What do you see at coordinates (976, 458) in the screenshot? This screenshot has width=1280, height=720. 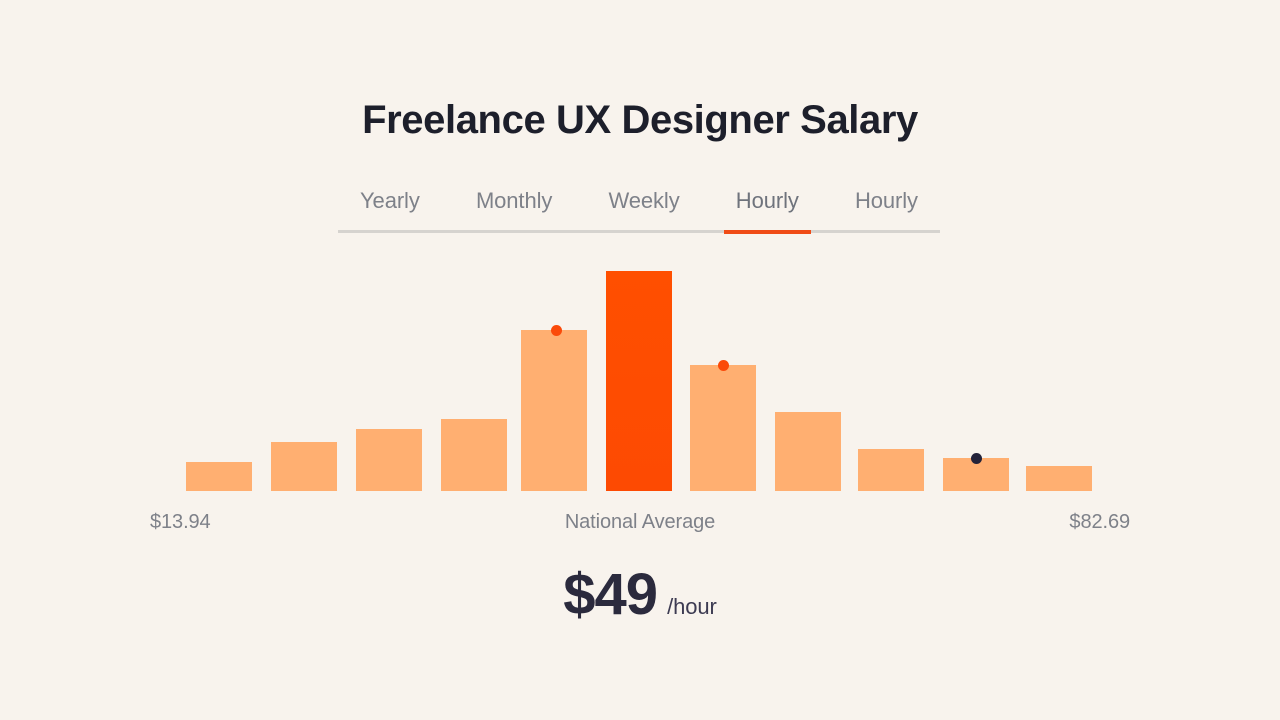 I see `marker-dot-dark` at bounding box center [976, 458].